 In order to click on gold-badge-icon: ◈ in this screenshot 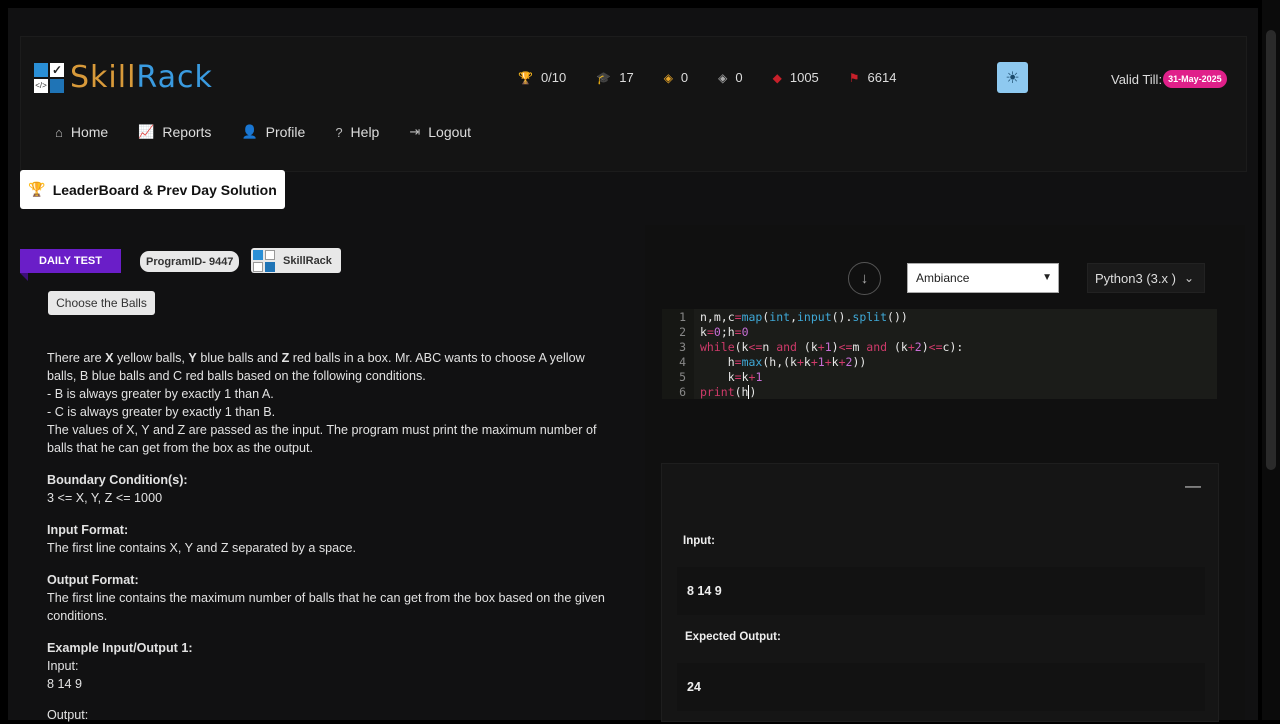, I will do `click(668, 77)`.